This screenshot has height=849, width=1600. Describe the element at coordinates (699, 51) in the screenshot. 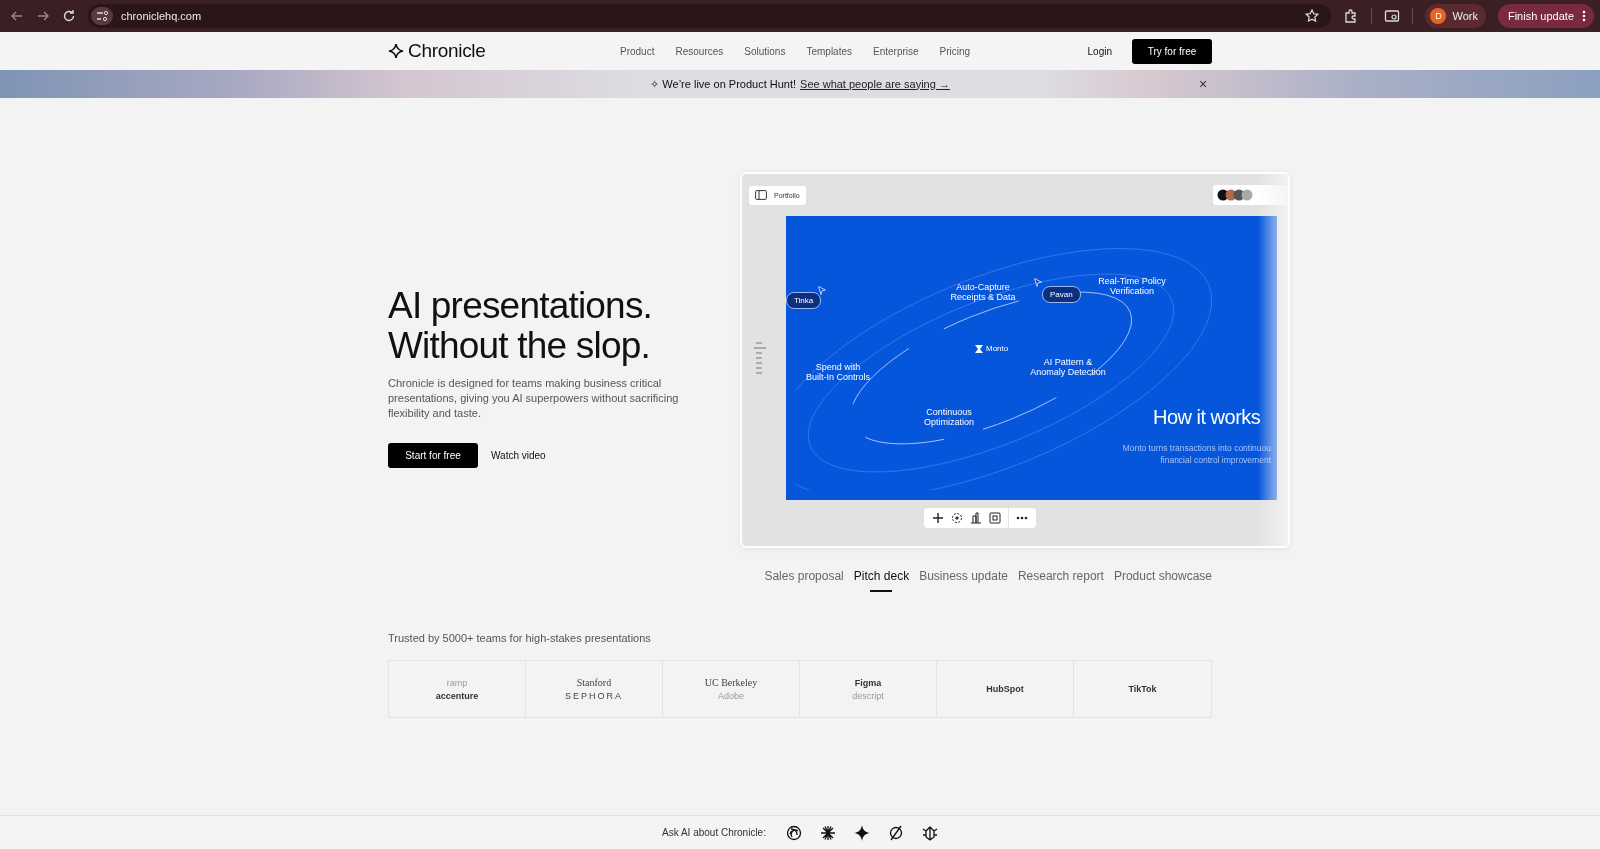

I see `nav-link: Resources` at that location.